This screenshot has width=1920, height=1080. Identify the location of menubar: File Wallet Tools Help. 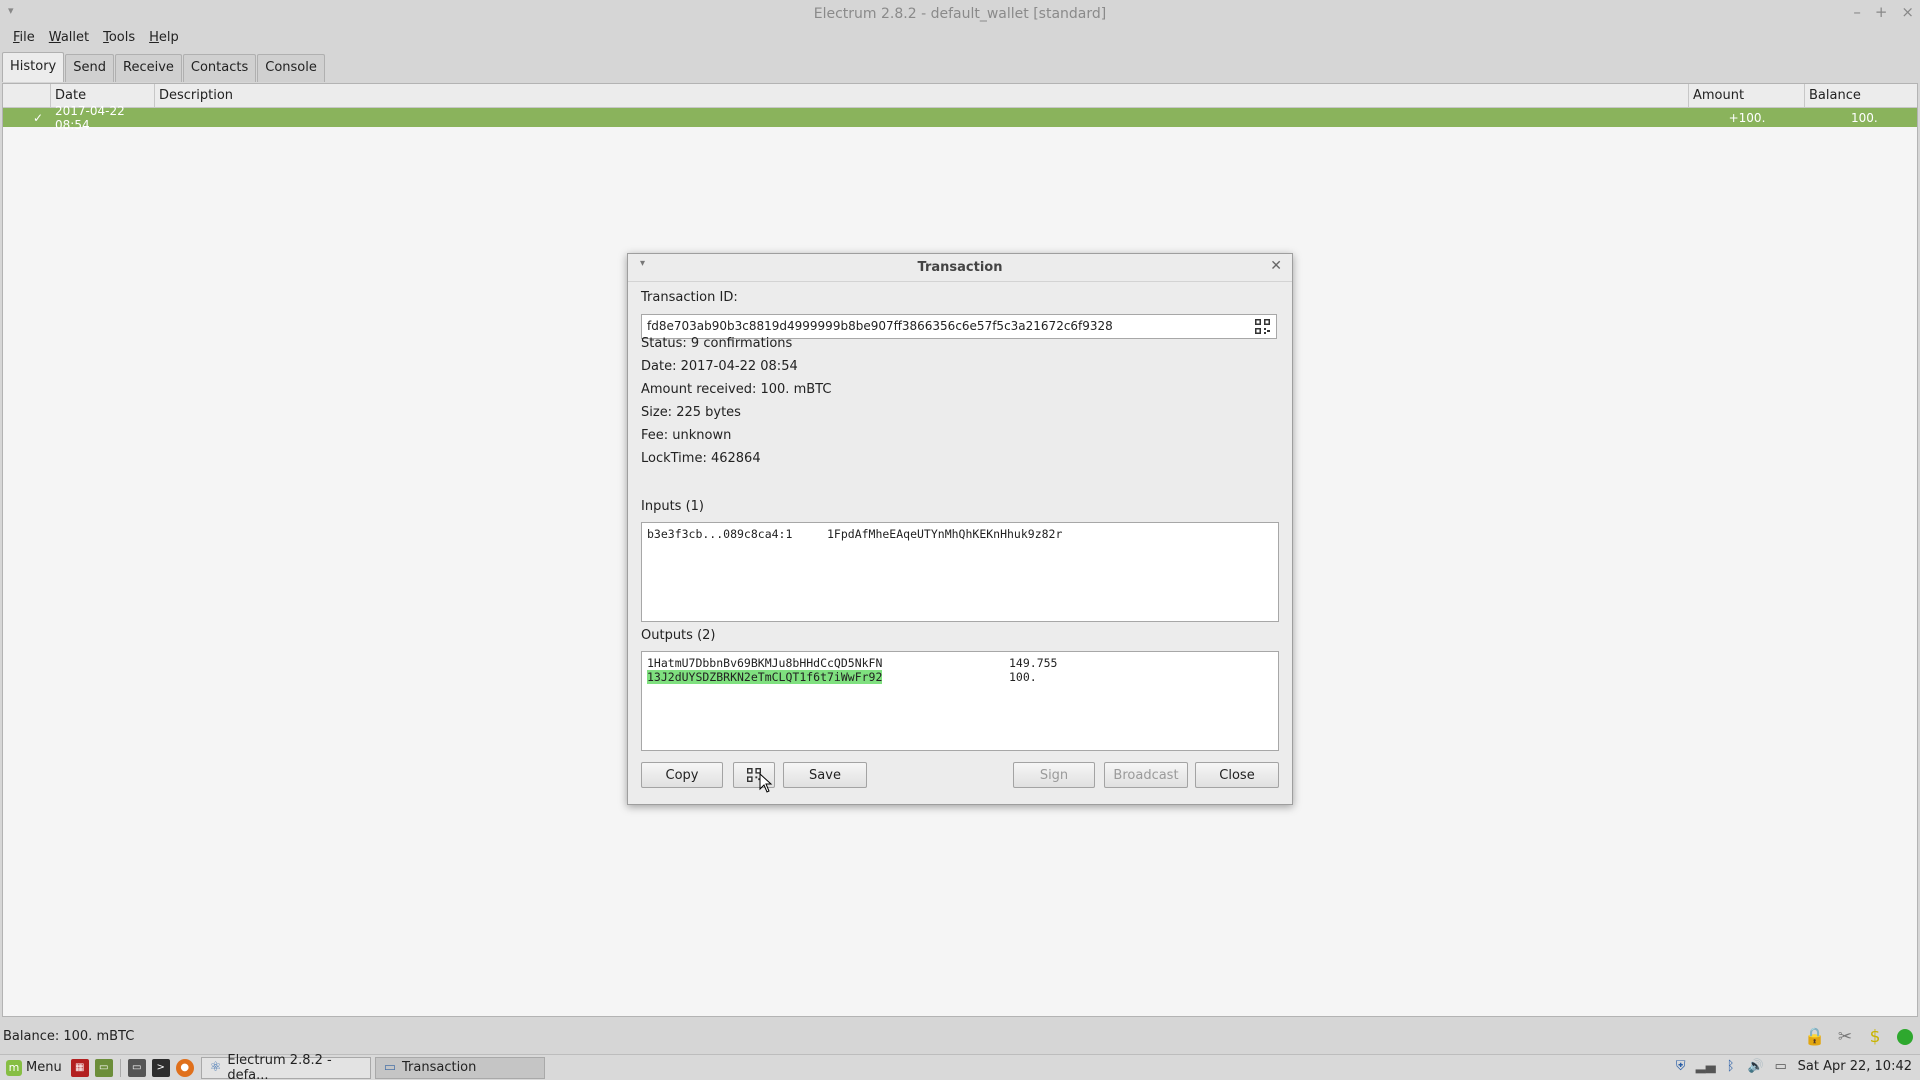
(93, 39).